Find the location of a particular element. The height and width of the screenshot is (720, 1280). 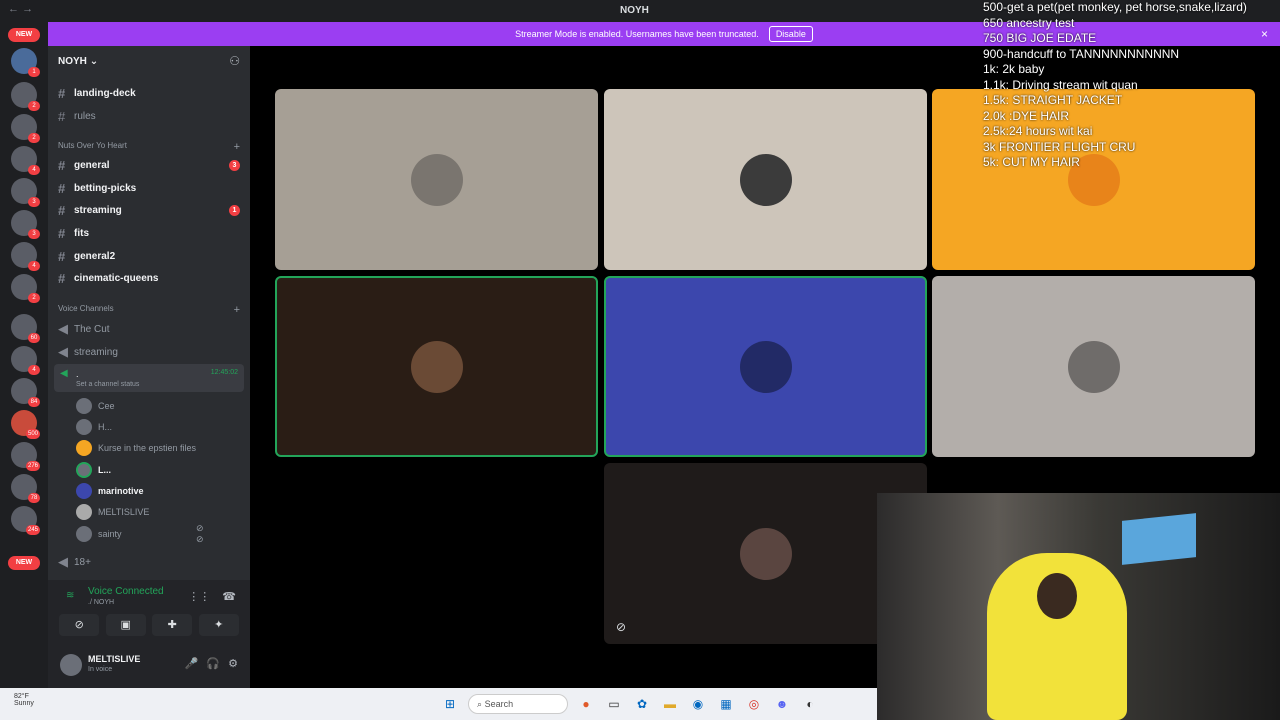

category-nuts-over-yo-heart: Nuts Over Yo Heart + is located at coordinates (149, 147).